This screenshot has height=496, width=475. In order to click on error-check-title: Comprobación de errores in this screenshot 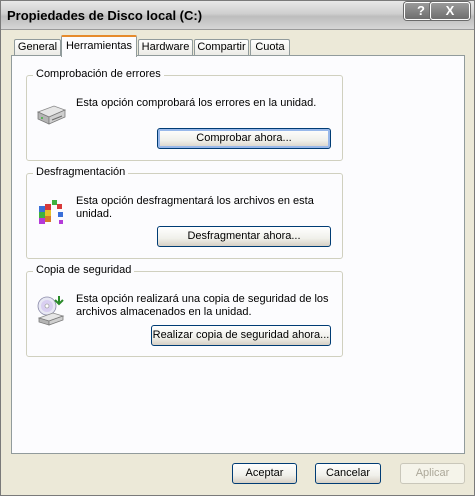, I will do `click(98, 74)`.